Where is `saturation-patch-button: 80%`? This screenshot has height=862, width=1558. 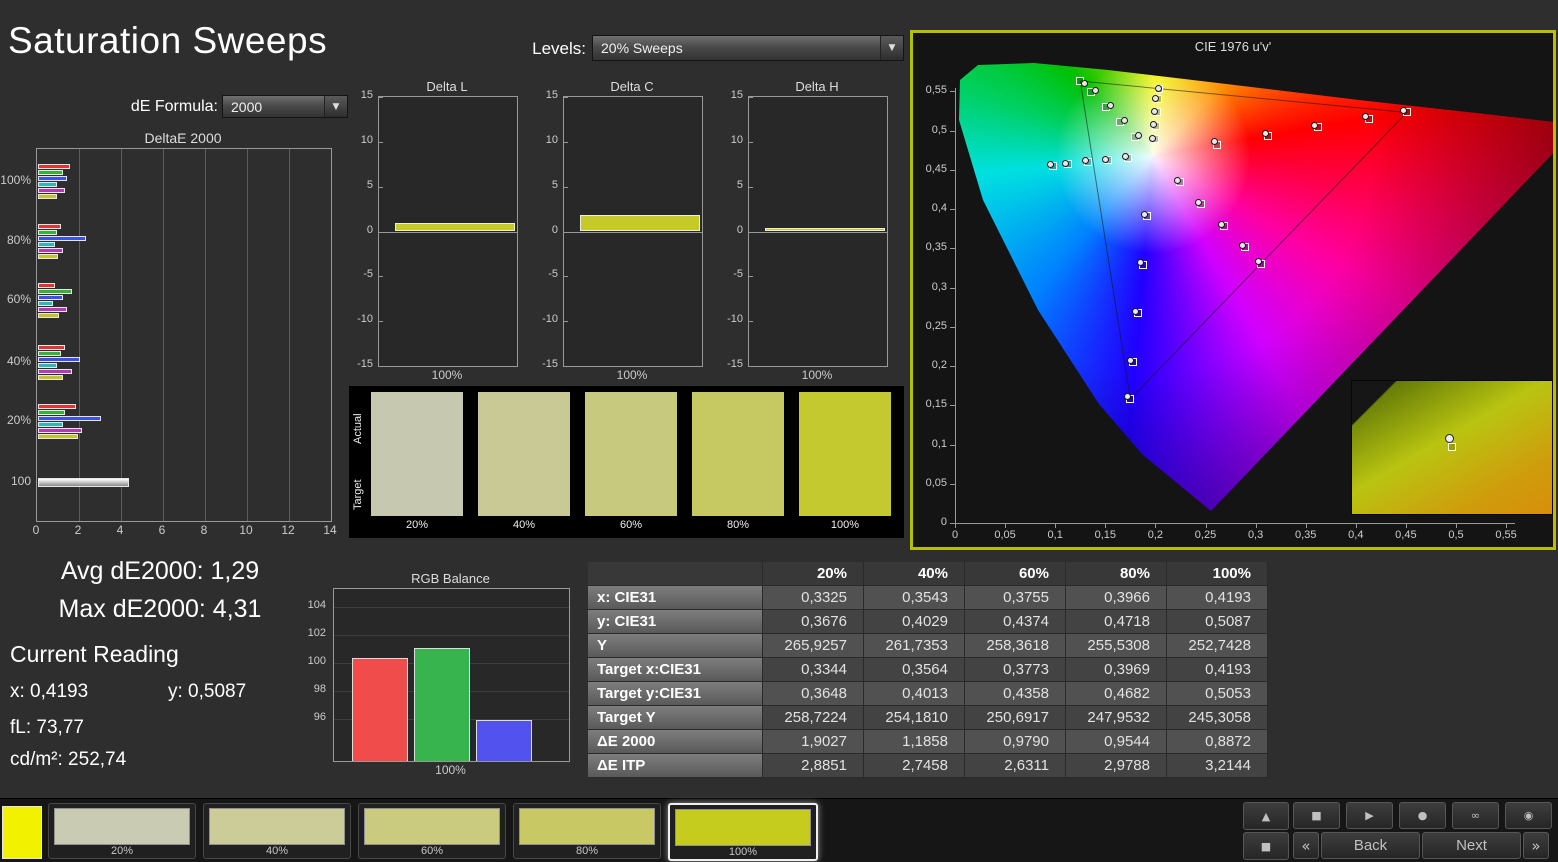 saturation-patch-button: 80% is located at coordinates (587, 831).